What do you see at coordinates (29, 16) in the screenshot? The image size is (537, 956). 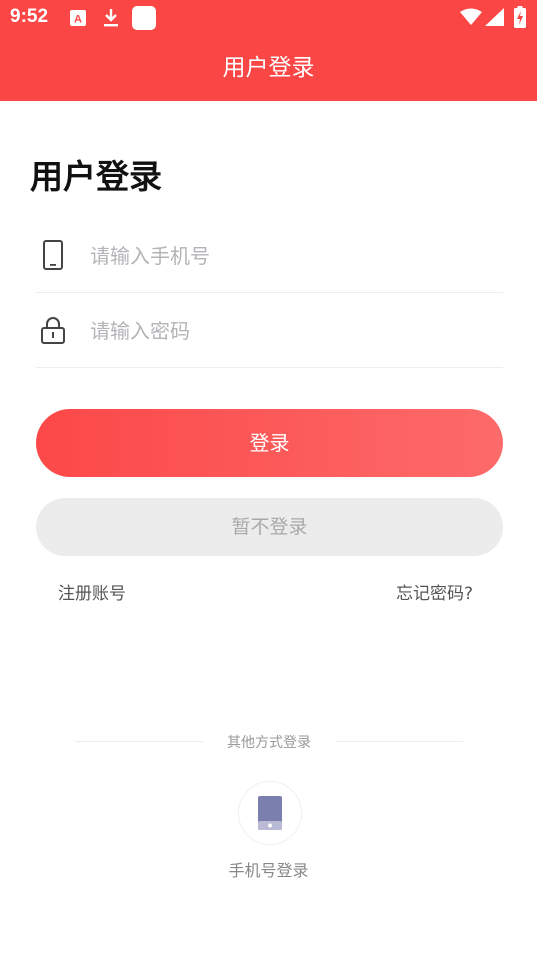 I see `status-time: 9:52` at bounding box center [29, 16].